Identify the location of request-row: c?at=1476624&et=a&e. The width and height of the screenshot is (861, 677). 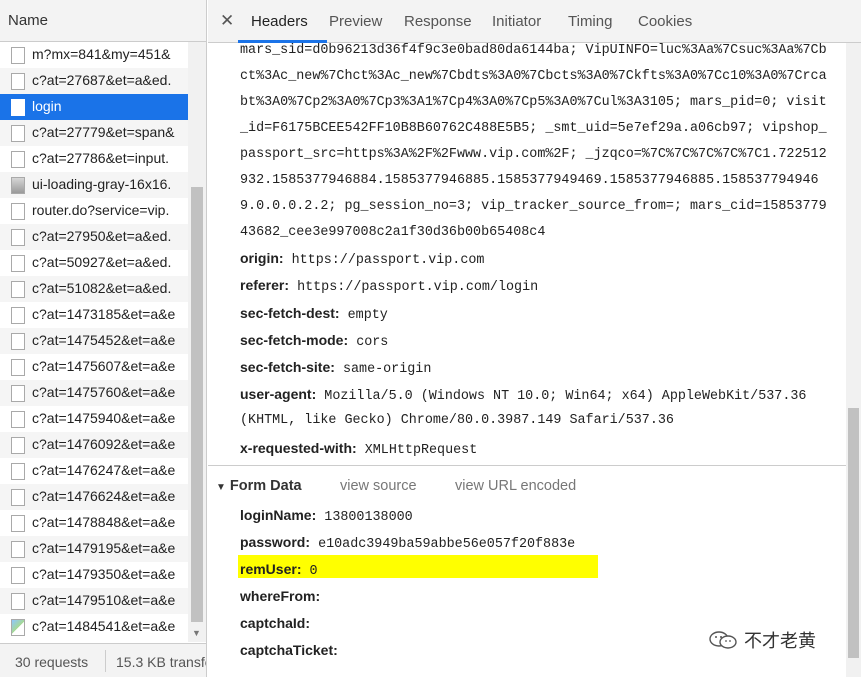
(94, 497).